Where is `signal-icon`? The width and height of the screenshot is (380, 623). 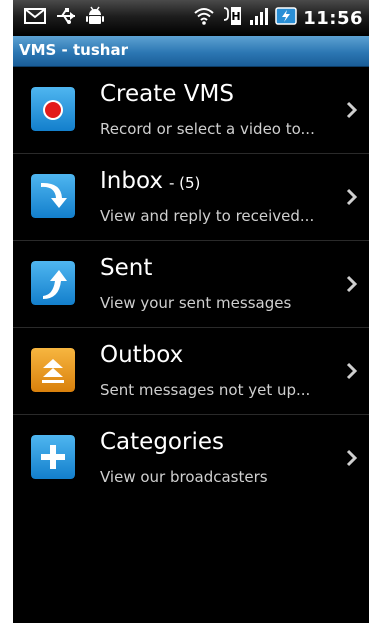 signal-icon is located at coordinates (259, 18).